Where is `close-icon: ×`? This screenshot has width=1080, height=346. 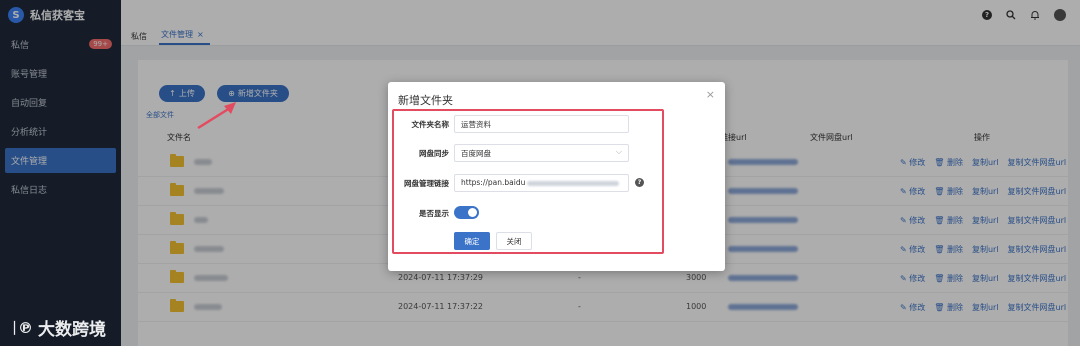
close-icon: × is located at coordinates (710, 94).